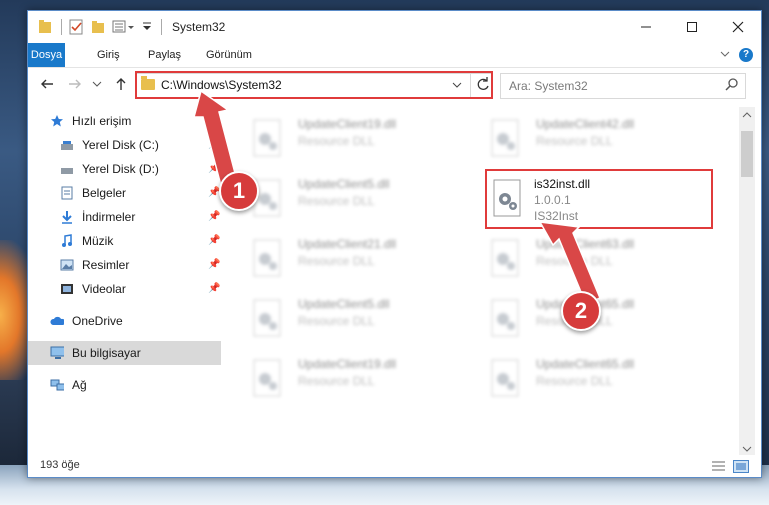 This screenshot has height=505, width=769. What do you see at coordinates (347, 244) in the screenshot?
I see `file-name: UpdateClient21.dll` at bounding box center [347, 244].